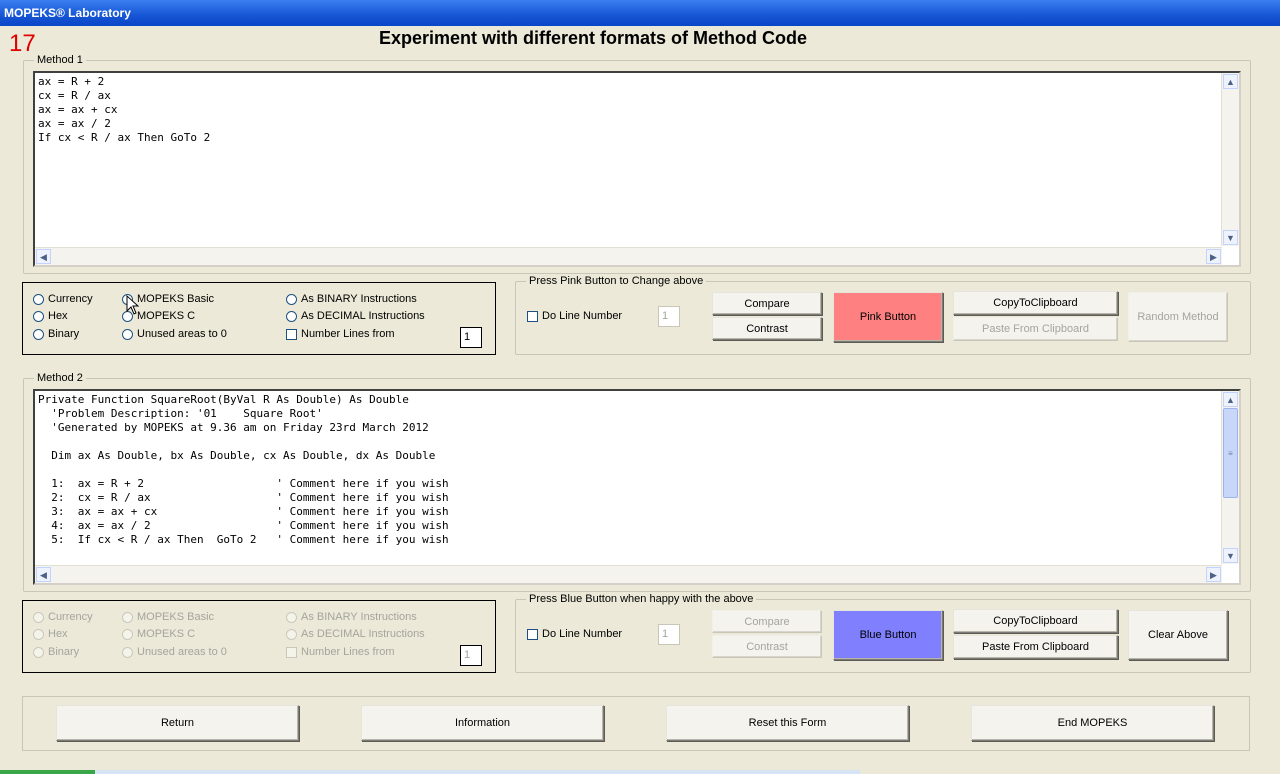 The width and height of the screenshot is (1280, 774). Describe the element at coordinates (1092, 723) in the screenshot. I see `end-mopeks-button: End MOPEKS` at that location.